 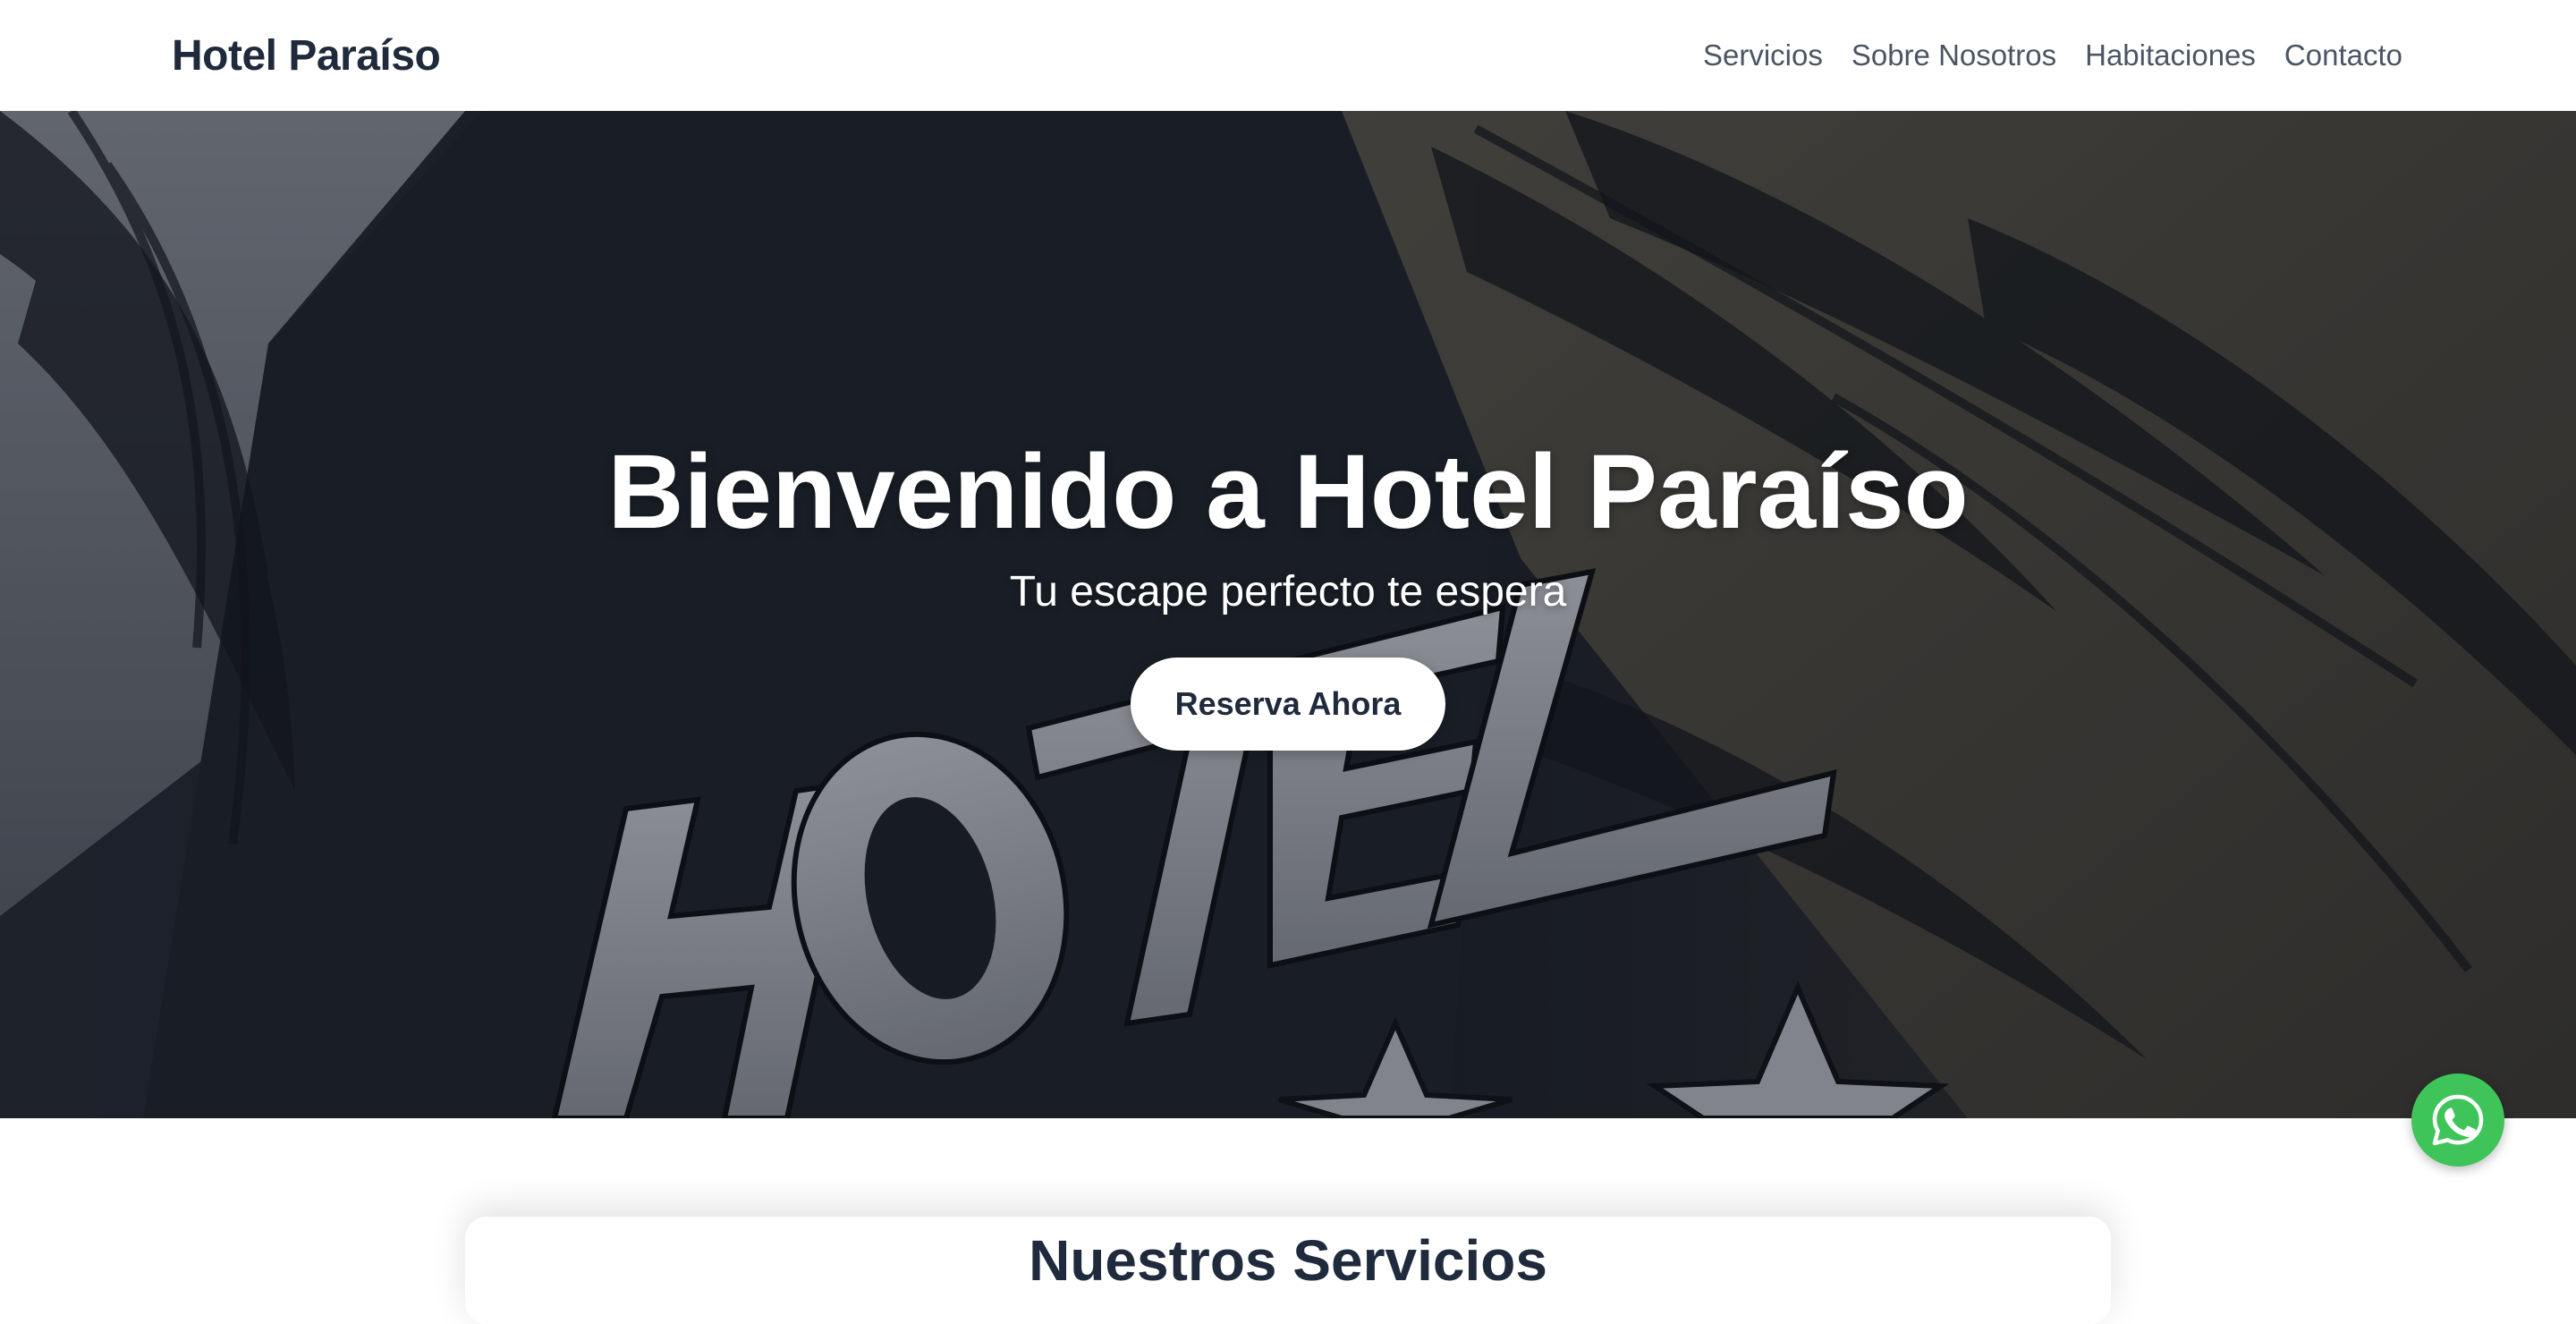 What do you see at coordinates (1763, 55) in the screenshot?
I see `nav-link-servicios: Servicios` at bounding box center [1763, 55].